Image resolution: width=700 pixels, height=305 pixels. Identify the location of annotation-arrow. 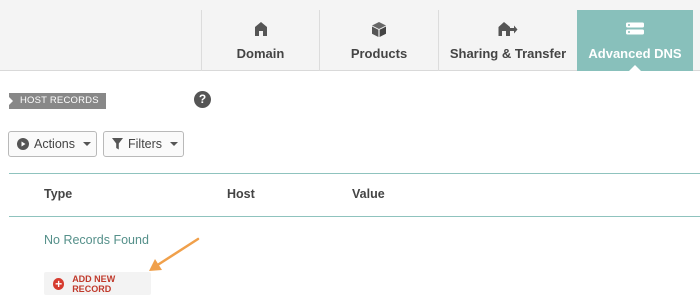
(174, 254).